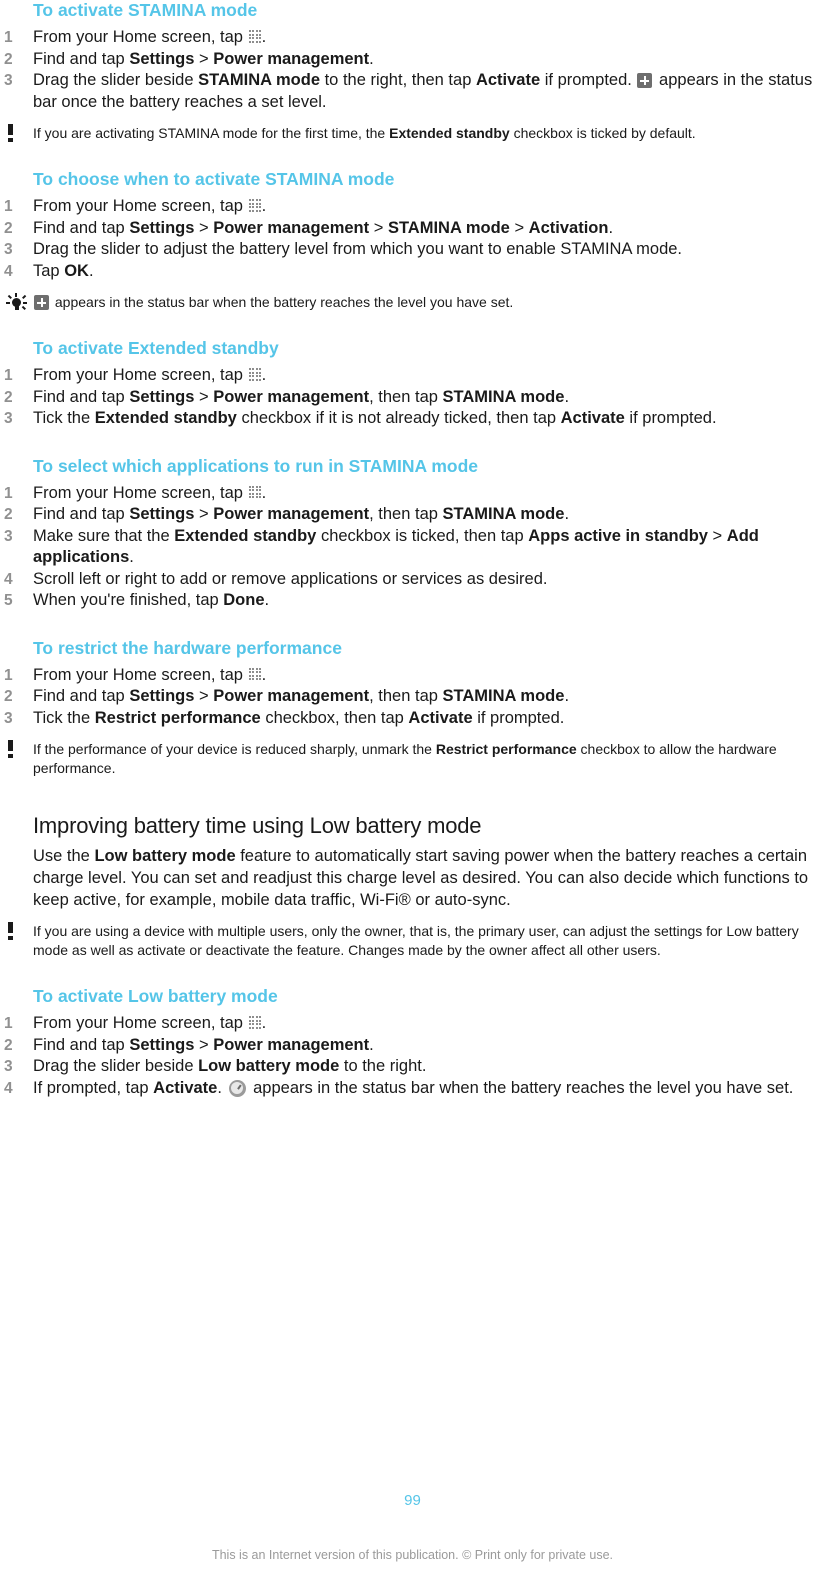 Image resolution: width=825 pixels, height=1590 pixels. What do you see at coordinates (412, 272) in the screenshot?
I see `procedure-step: 4 Tap OK.` at bounding box center [412, 272].